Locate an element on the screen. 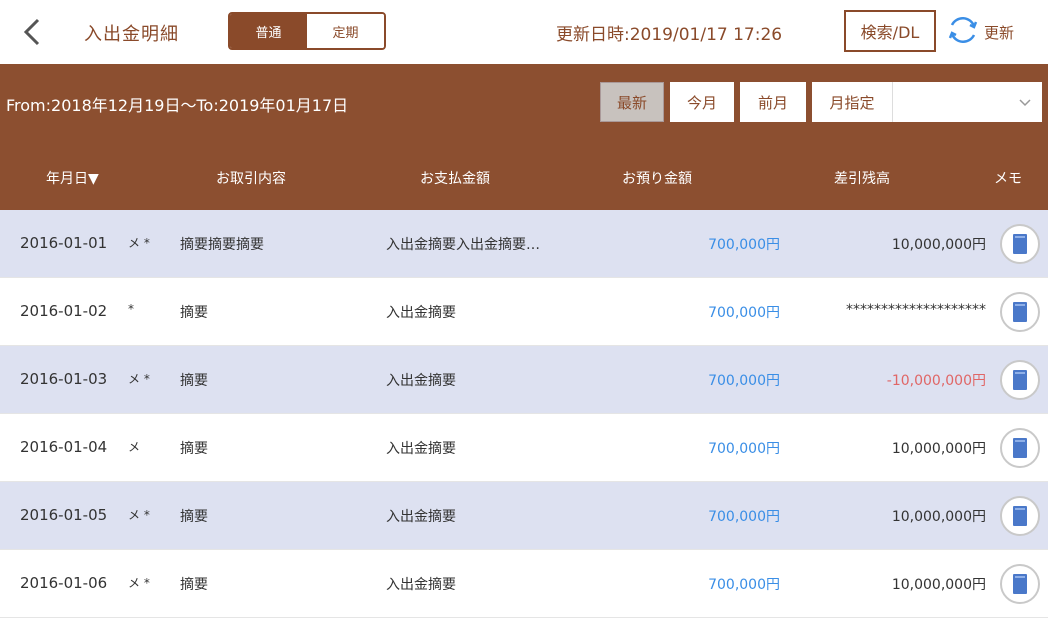 The image size is (1048, 618). date-range: From:2018年12月19日〜To:2019年01月17日 is located at coordinates (177, 105).